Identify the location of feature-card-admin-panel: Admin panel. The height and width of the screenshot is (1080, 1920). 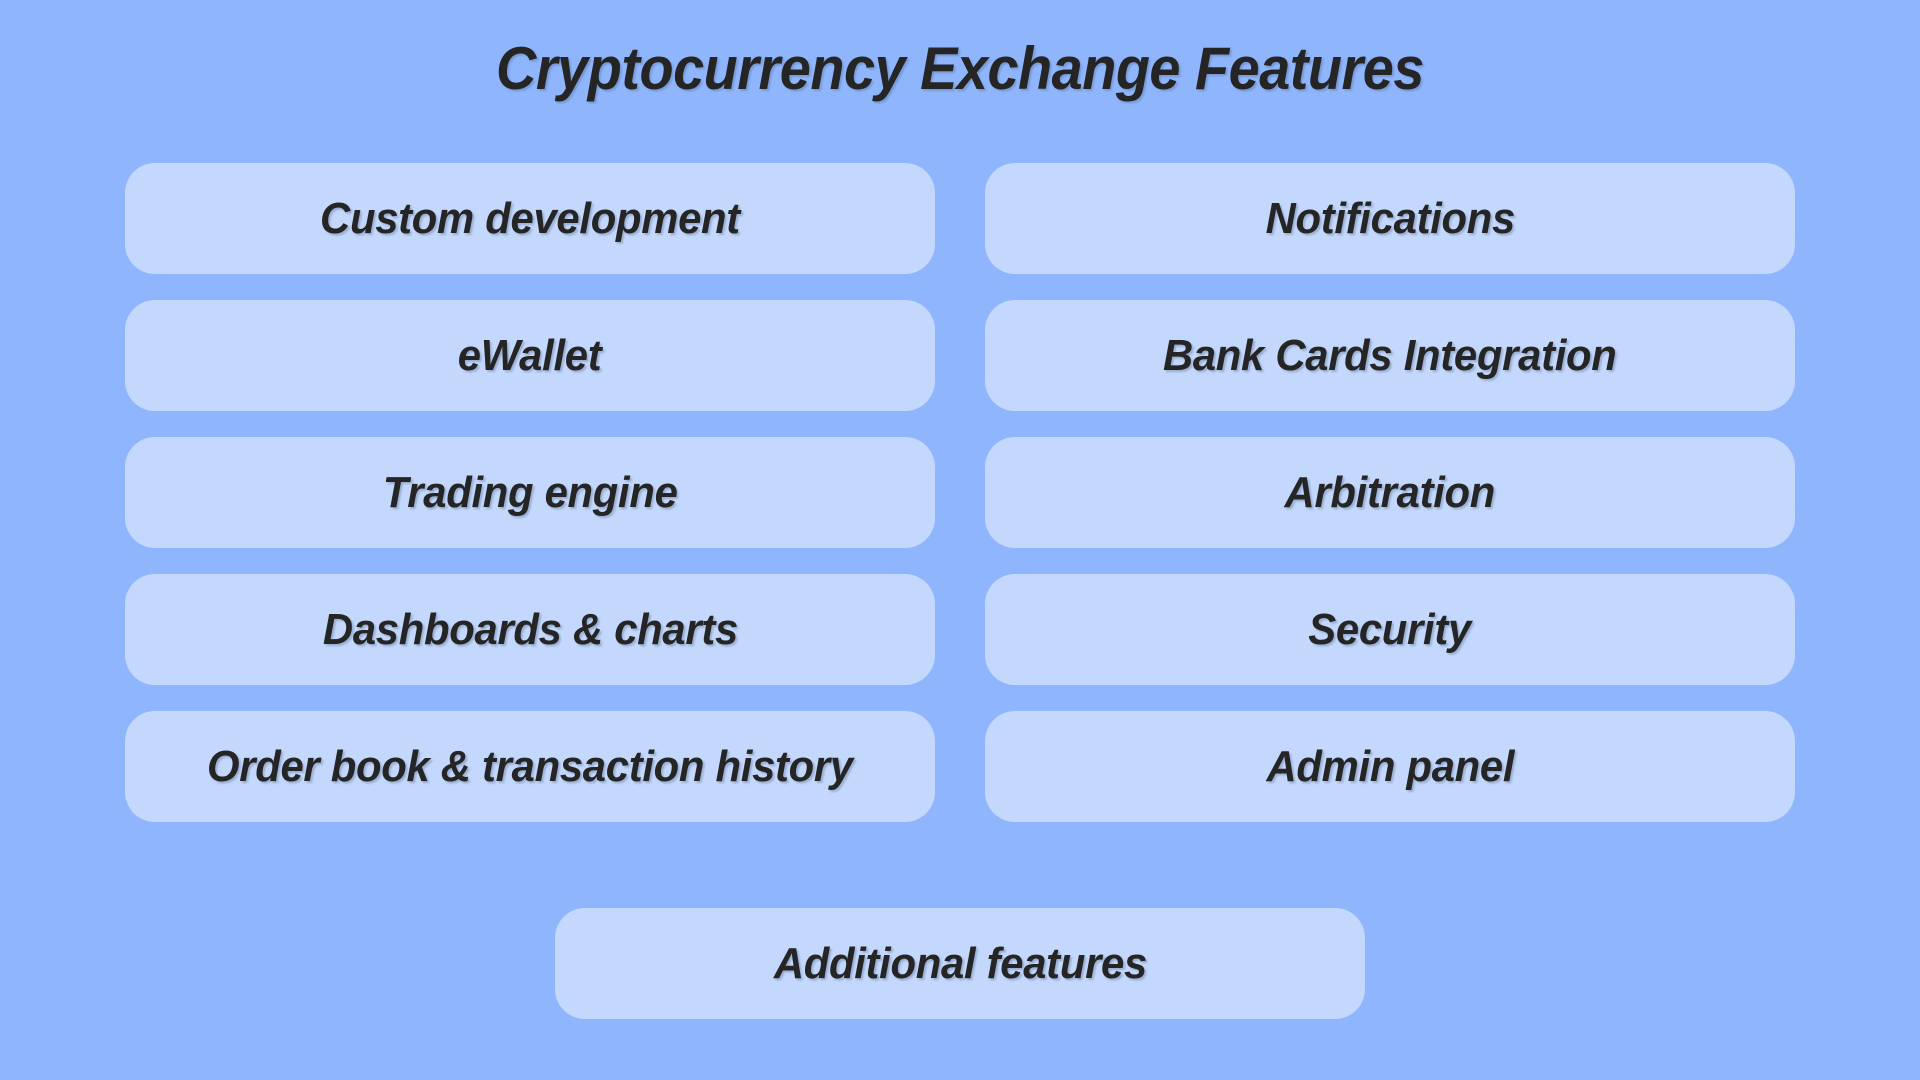
(1390, 766).